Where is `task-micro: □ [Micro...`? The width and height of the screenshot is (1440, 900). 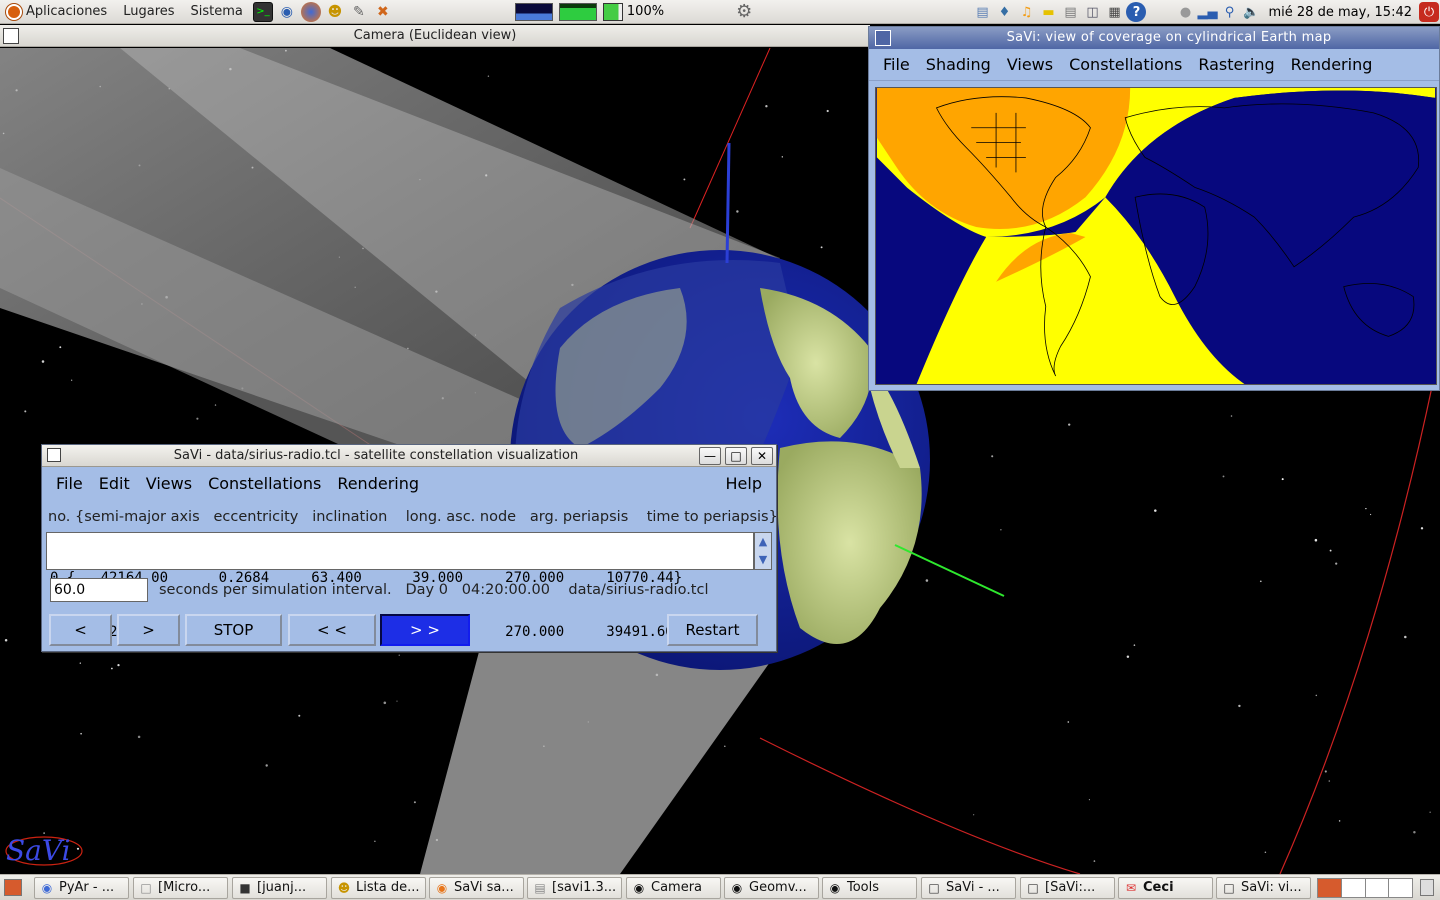
task-micro: □ [Micro... is located at coordinates (180, 888).